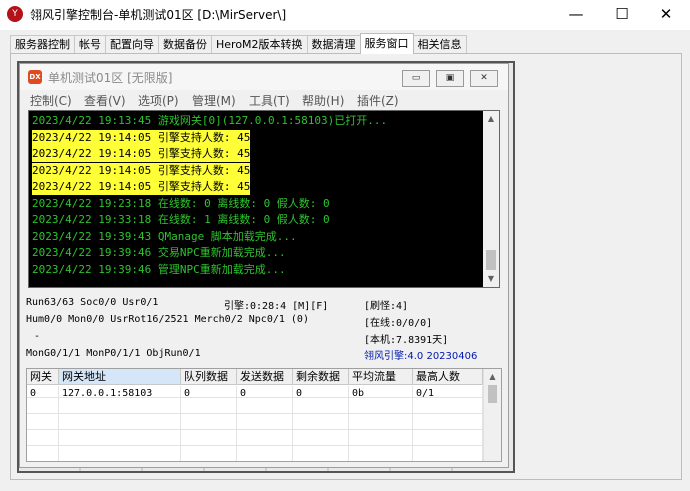 The height and width of the screenshot is (491, 690). I want to click on column-header-sent: 发送数据, so click(265, 377).